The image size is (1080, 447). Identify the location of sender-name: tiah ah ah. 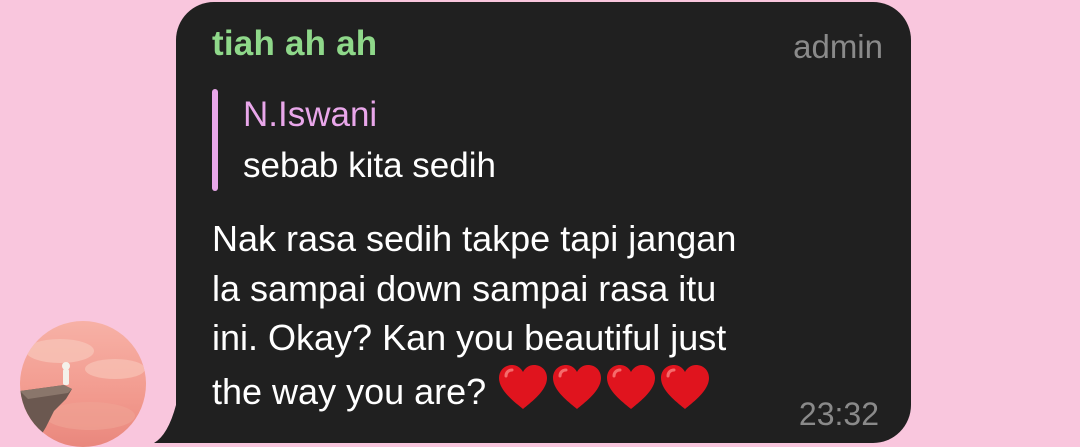
(294, 44).